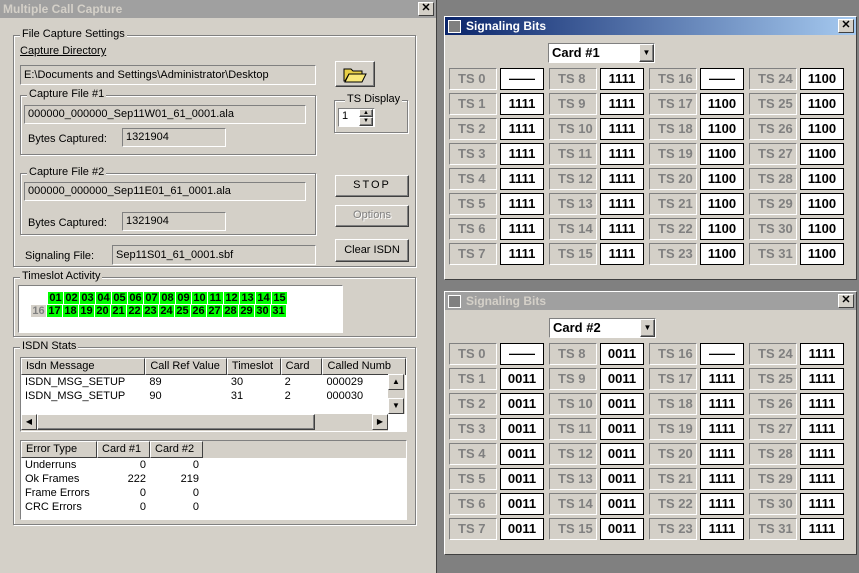 The image size is (859, 573). Describe the element at coordinates (473, 254) in the screenshot. I see `timeslot-label: TS 7` at that location.